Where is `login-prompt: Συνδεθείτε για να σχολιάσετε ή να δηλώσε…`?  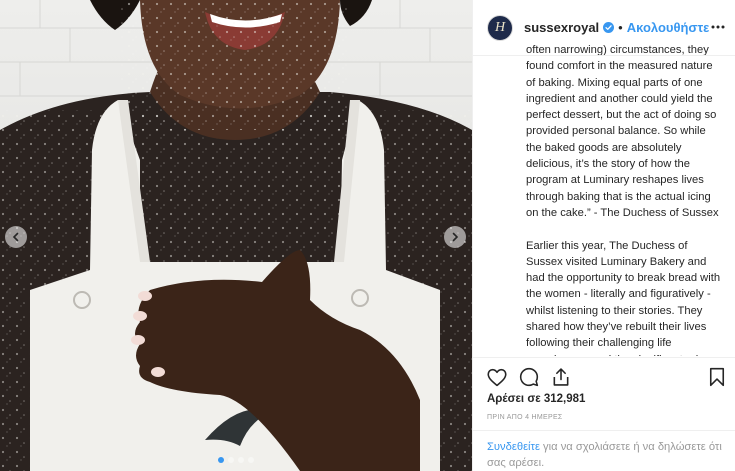
login-prompt: Συνδεθείτε για να σχολιάσετε ή να δηλώσε… is located at coordinates (604, 450).